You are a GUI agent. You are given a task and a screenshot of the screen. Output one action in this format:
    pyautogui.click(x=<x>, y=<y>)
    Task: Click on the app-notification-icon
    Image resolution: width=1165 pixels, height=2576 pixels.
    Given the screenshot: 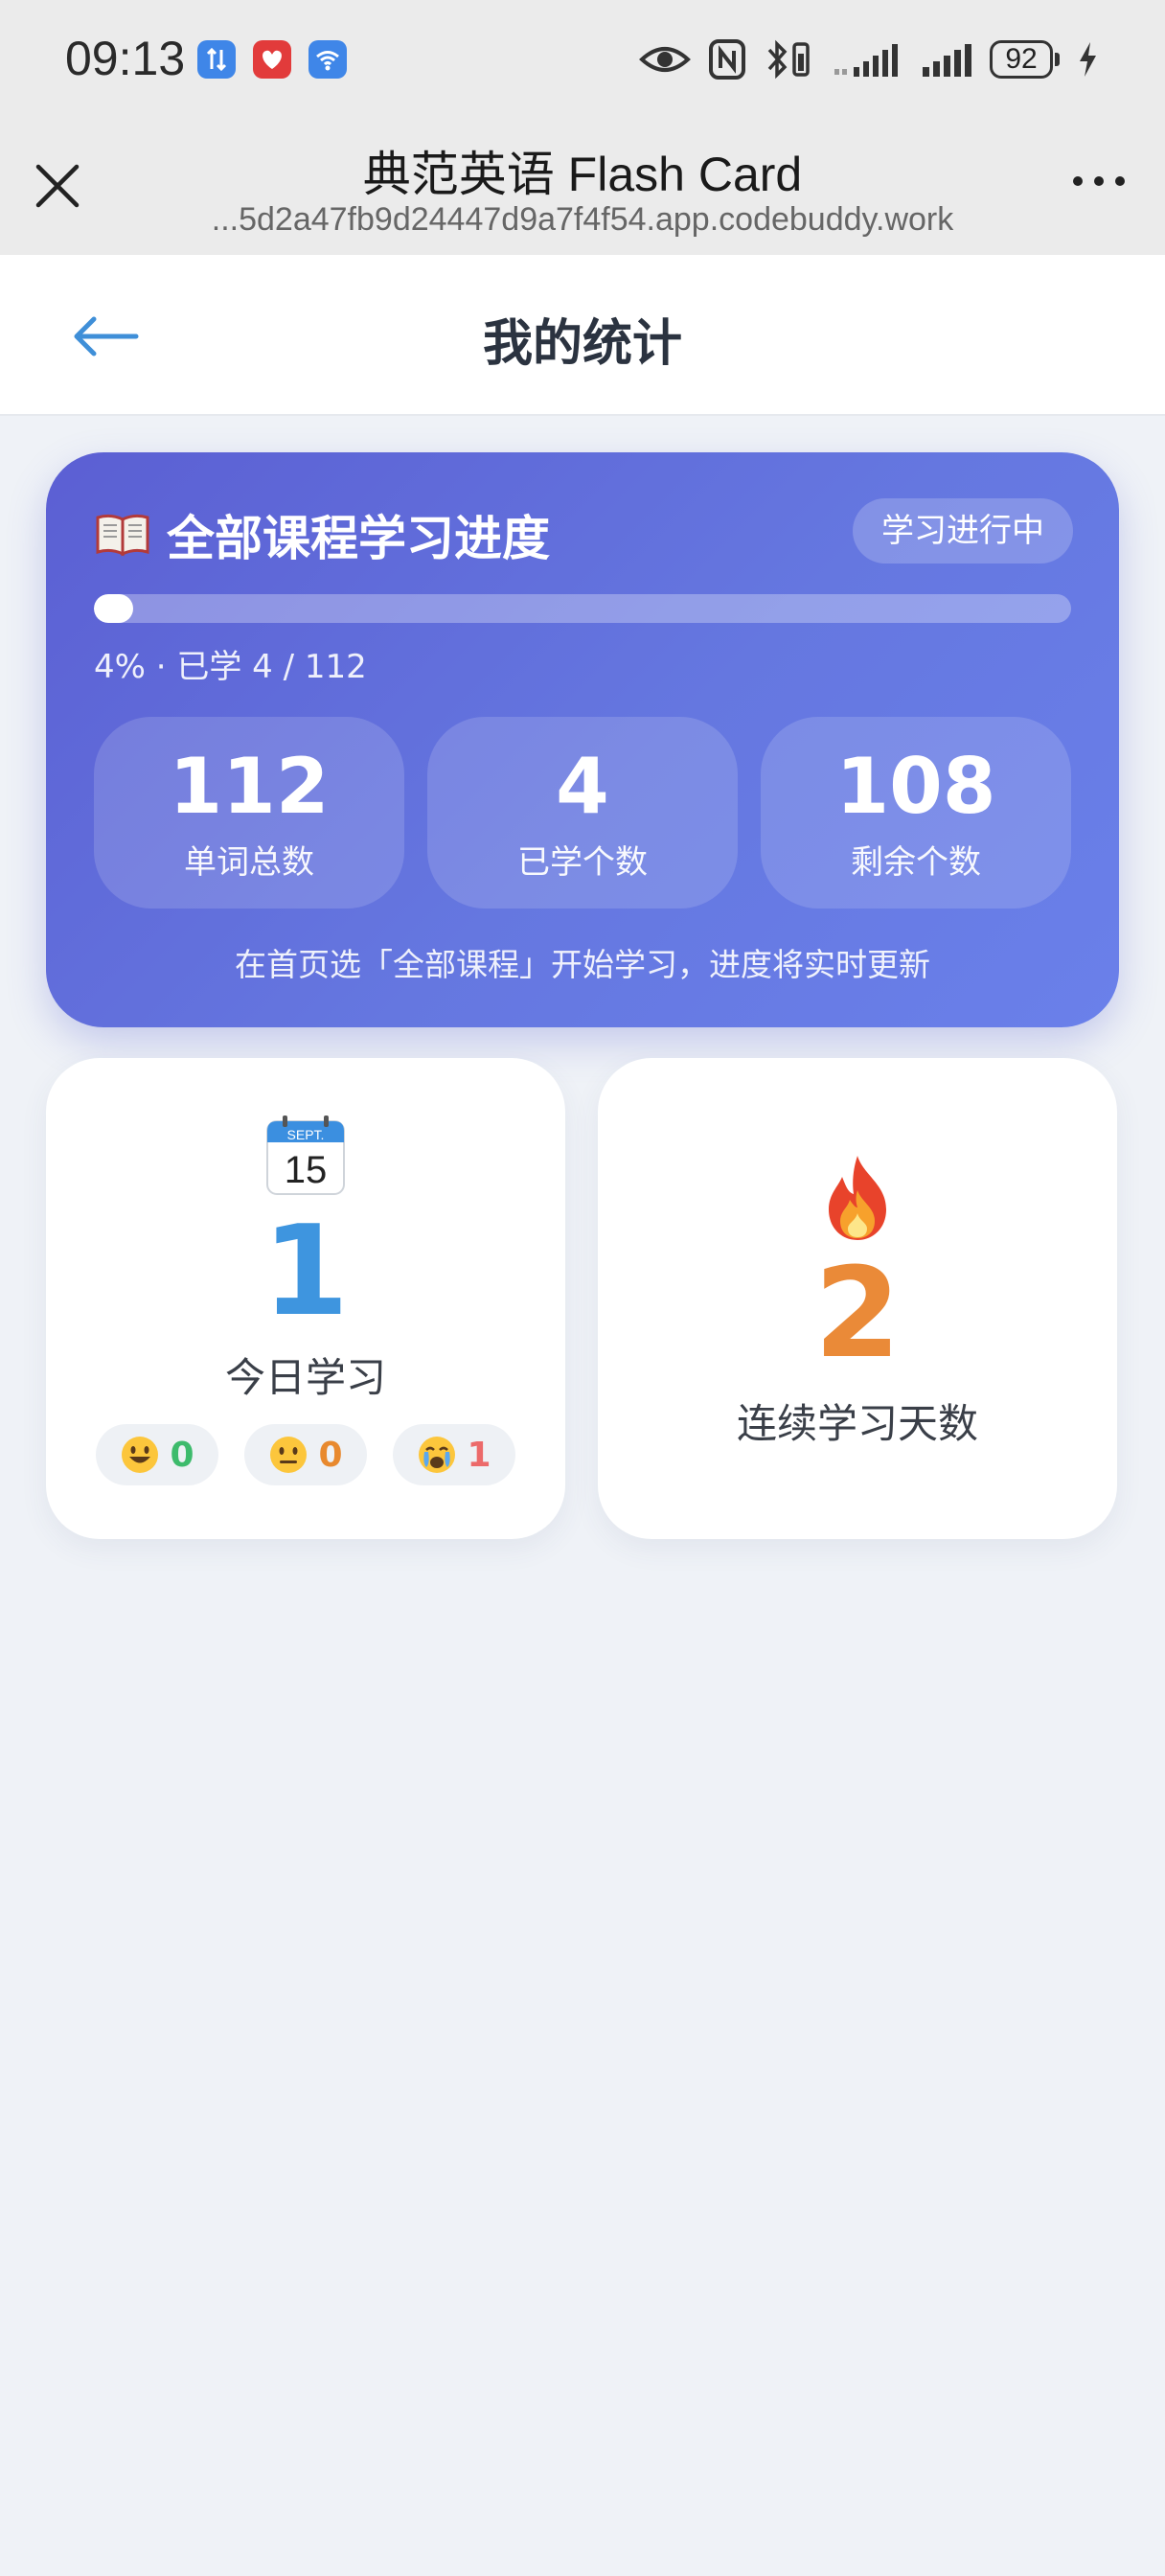 What is the action you would take?
    pyautogui.click(x=272, y=59)
    